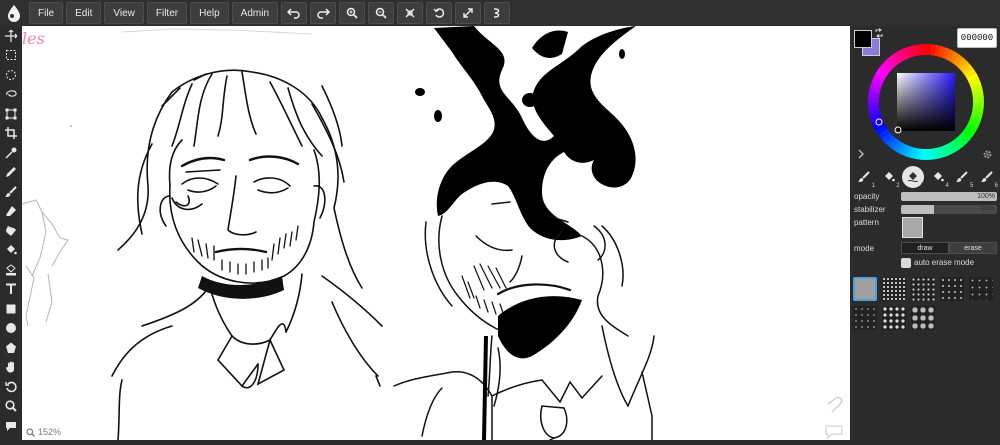  Describe the element at coordinates (11, 426) in the screenshot. I see `comment-tool` at that location.